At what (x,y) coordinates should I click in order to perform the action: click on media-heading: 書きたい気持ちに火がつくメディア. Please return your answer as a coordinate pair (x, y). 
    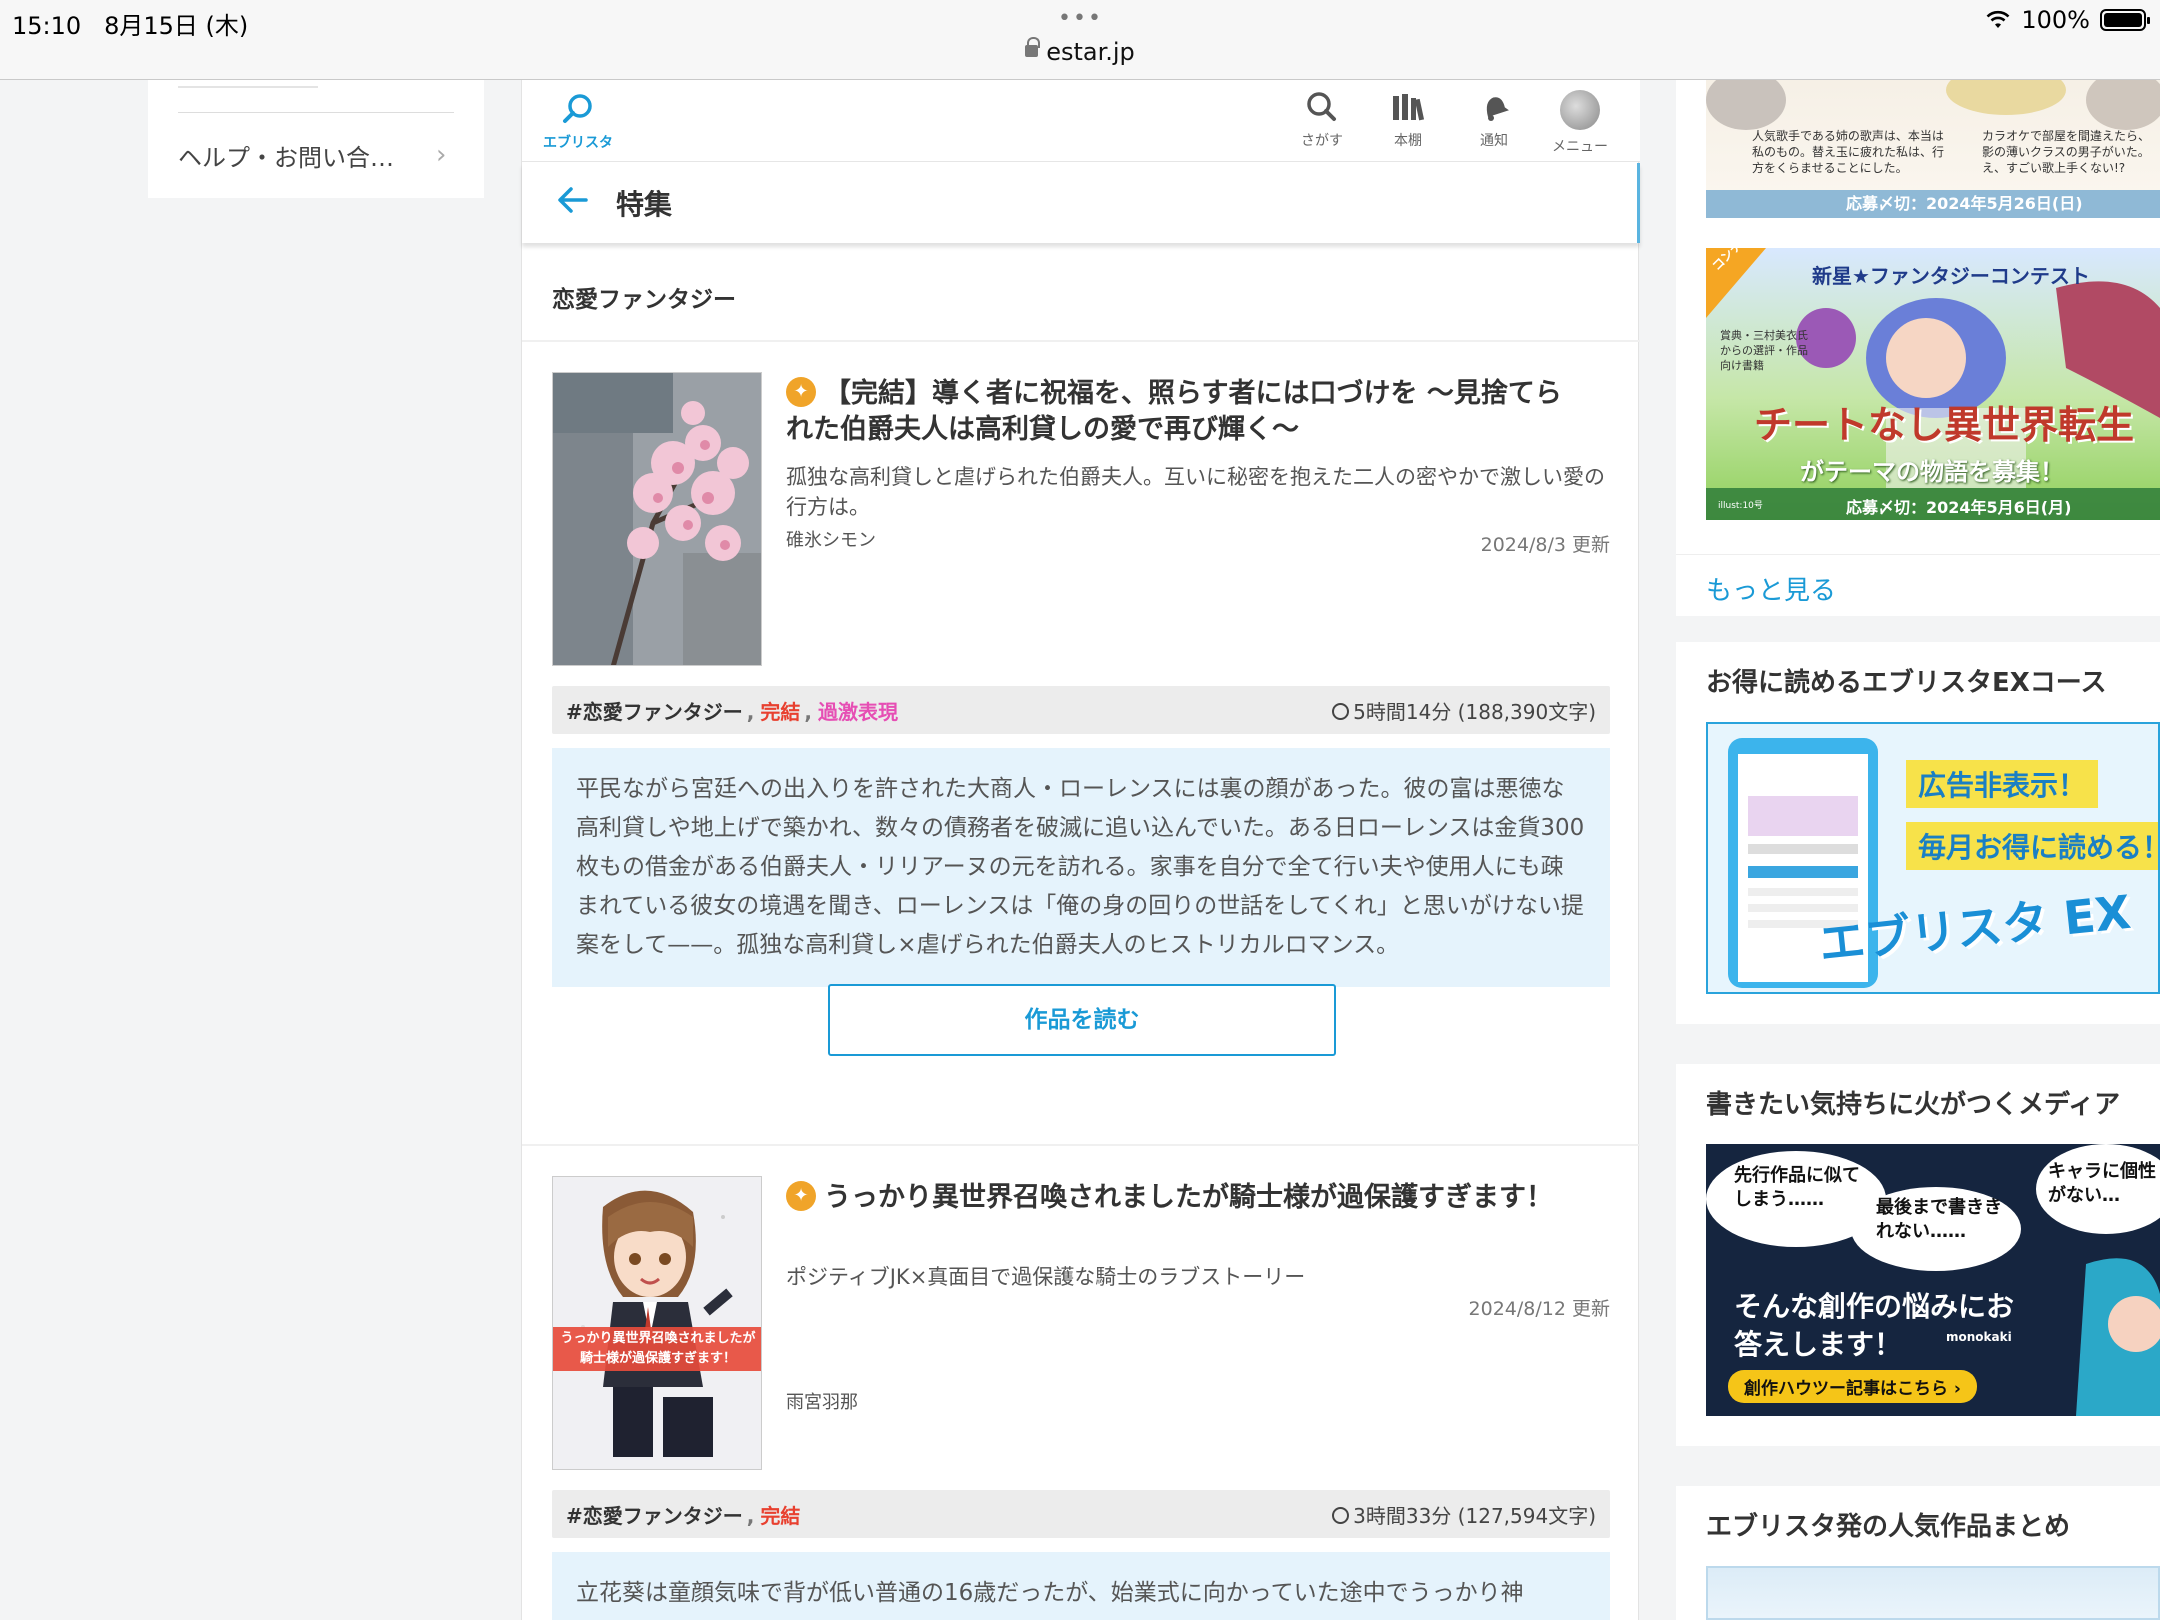
    Looking at the image, I should click on (1913, 1105).